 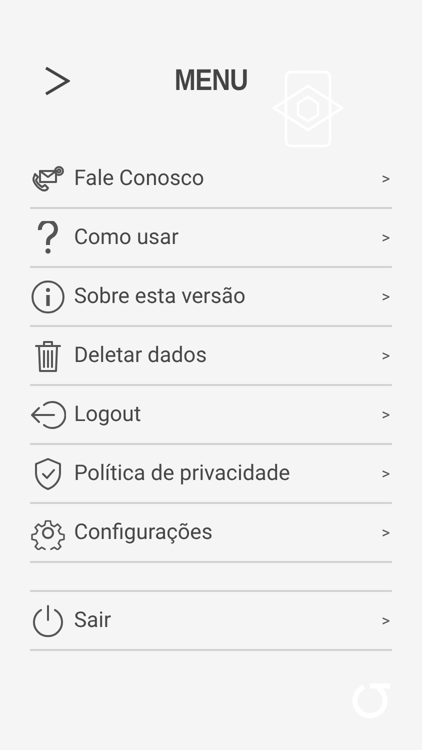 What do you see at coordinates (211, 473) in the screenshot?
I see `menu-item: Política de privacidade >` at bounding box center [211, 473].